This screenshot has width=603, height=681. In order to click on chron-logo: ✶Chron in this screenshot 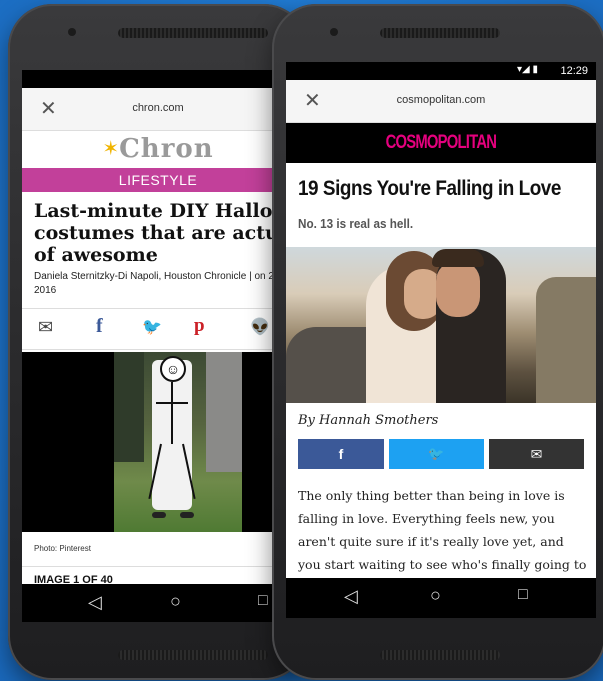, I will do `click(158, 150)`.